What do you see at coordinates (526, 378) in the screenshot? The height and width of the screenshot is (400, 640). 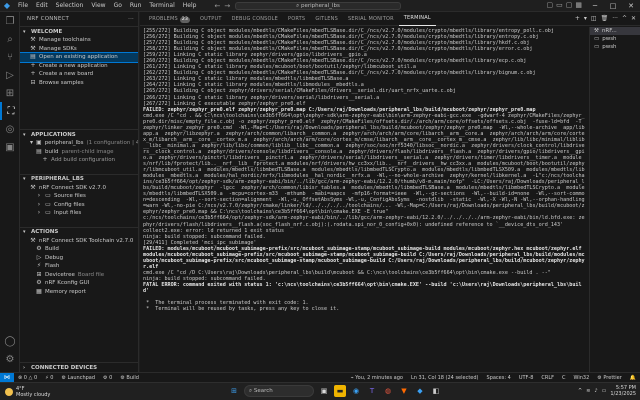 I see `status-encoding: UTF-8` at bounding box center [526, 378].